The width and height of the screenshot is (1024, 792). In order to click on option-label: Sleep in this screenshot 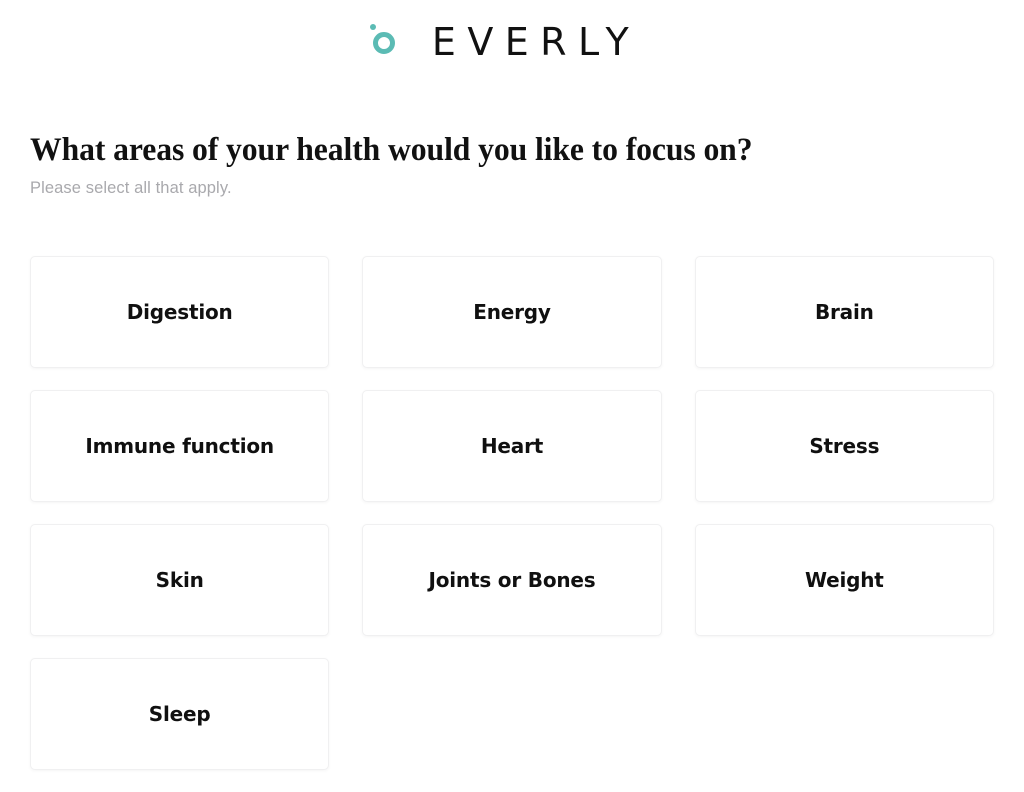, I will do `click(179, 714)`.